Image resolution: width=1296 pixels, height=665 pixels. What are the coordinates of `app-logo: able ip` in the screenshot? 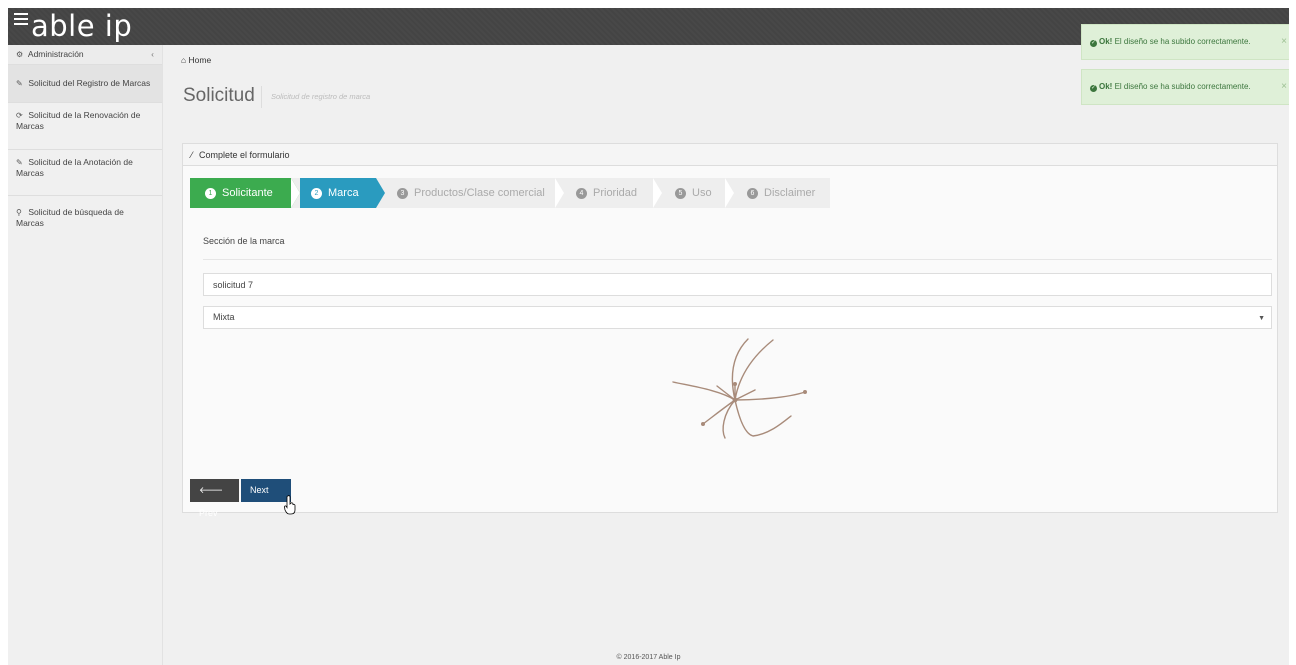 It's located at (81, 26).